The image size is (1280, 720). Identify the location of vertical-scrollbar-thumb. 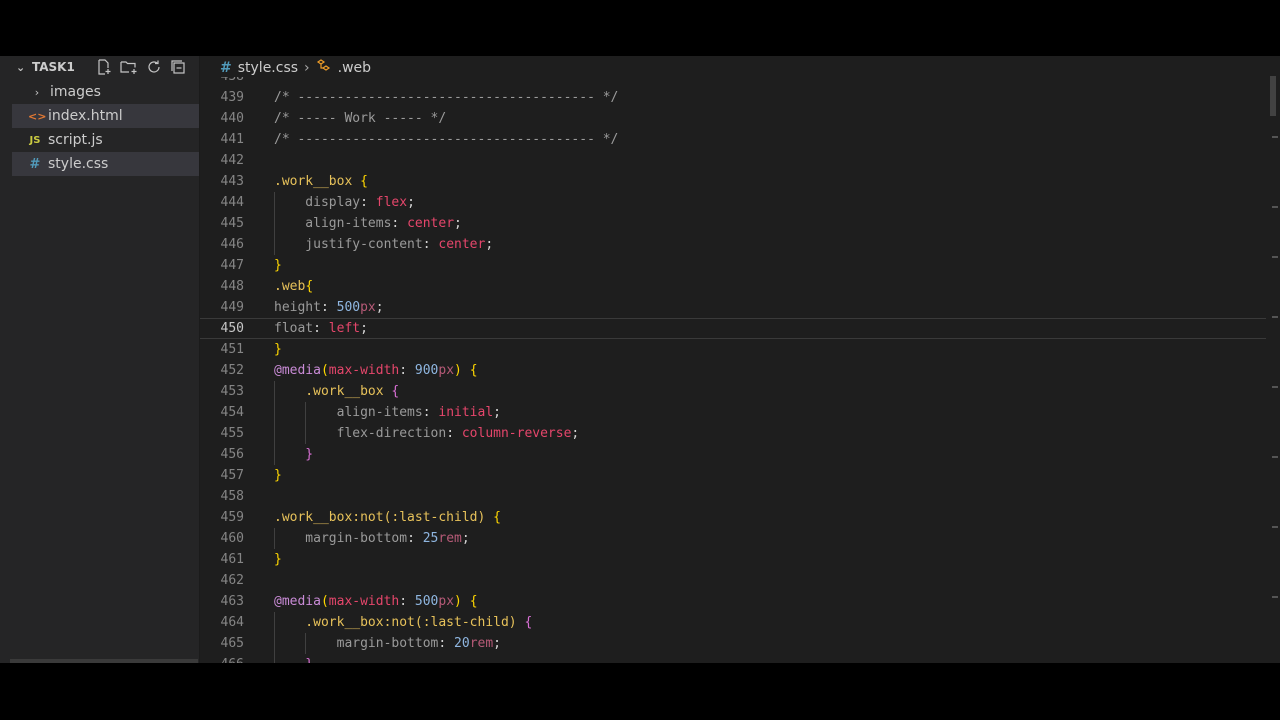
(1273, 96).